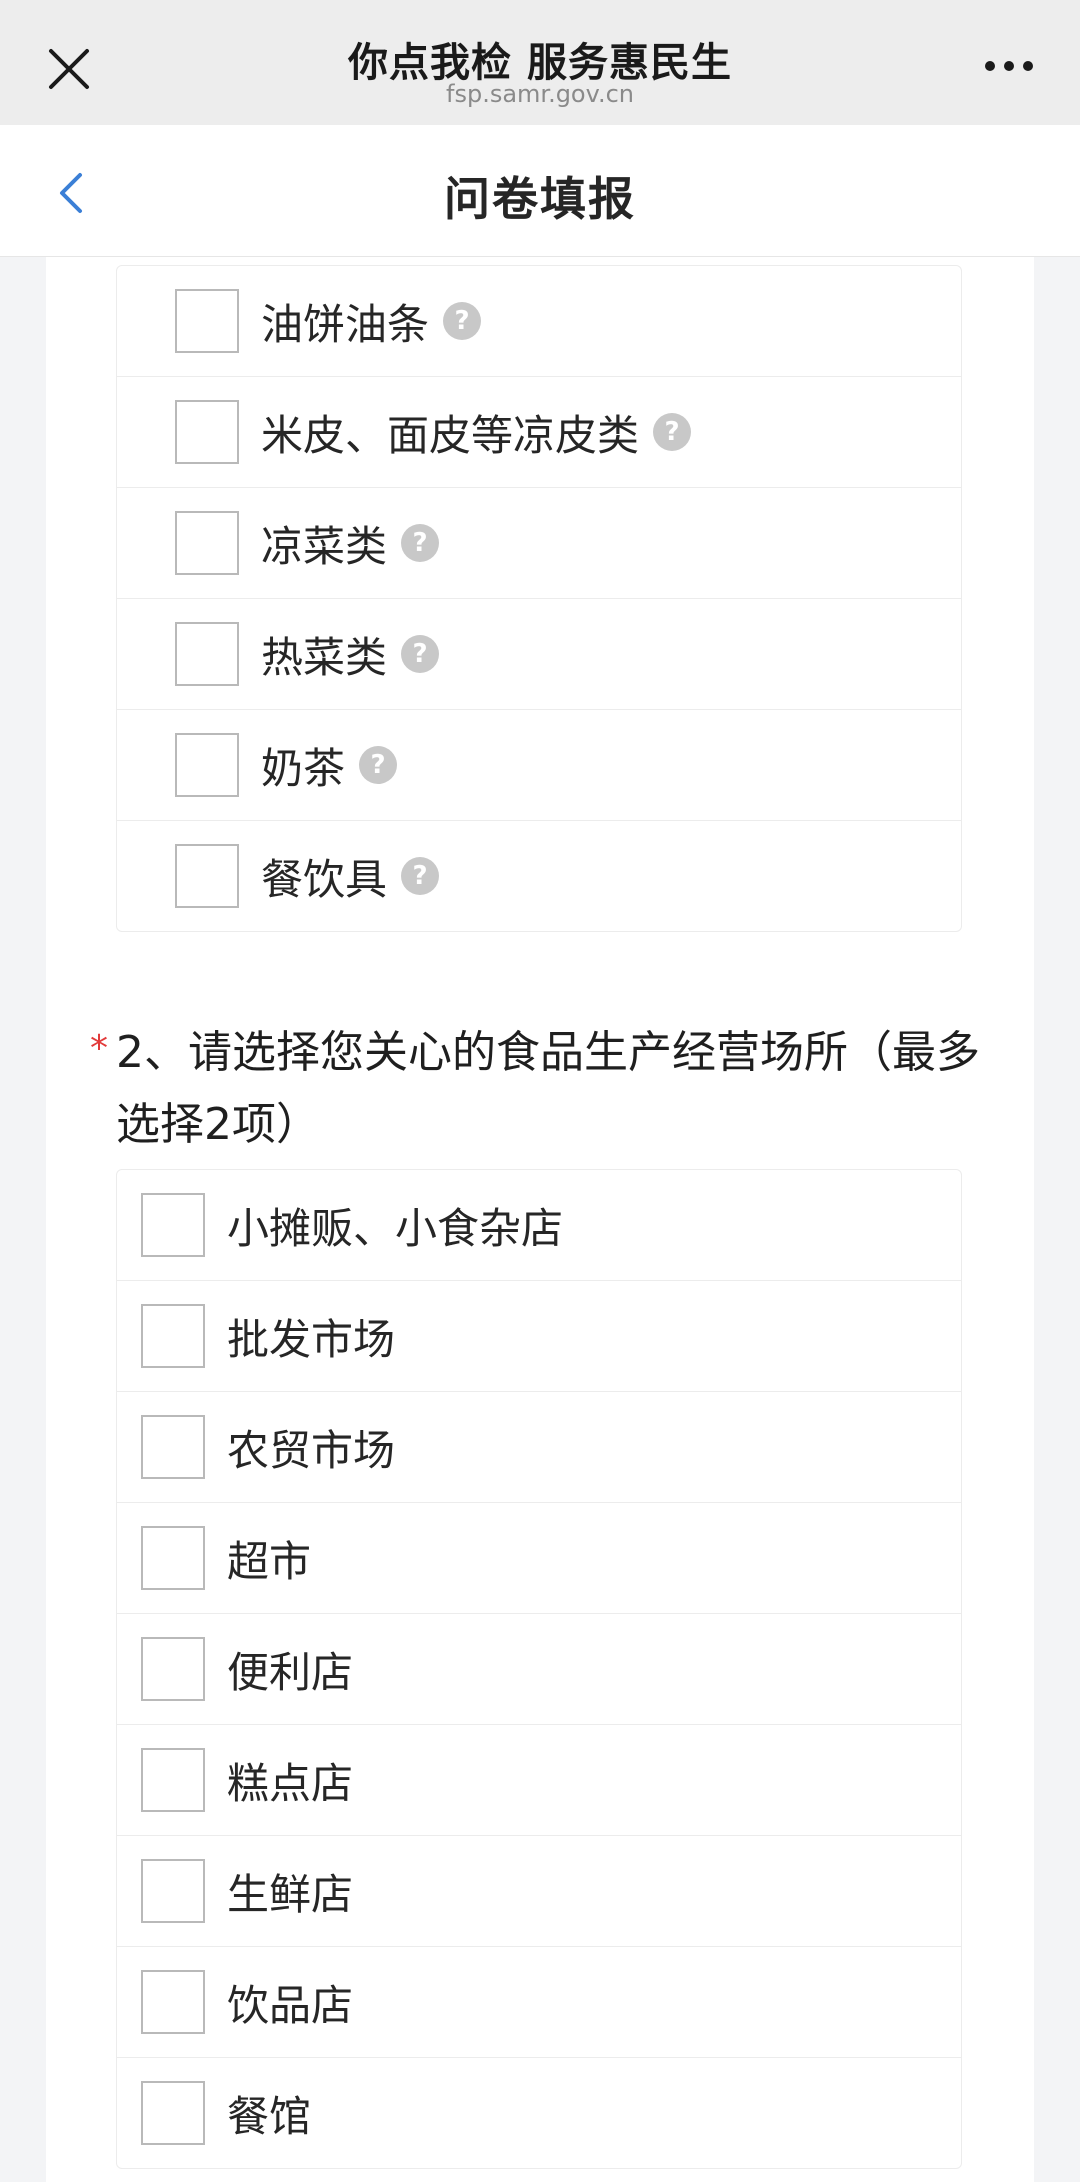 The image size is (1080, 2182). I want to click on option-label: 批发市场, so click(311, 1339).